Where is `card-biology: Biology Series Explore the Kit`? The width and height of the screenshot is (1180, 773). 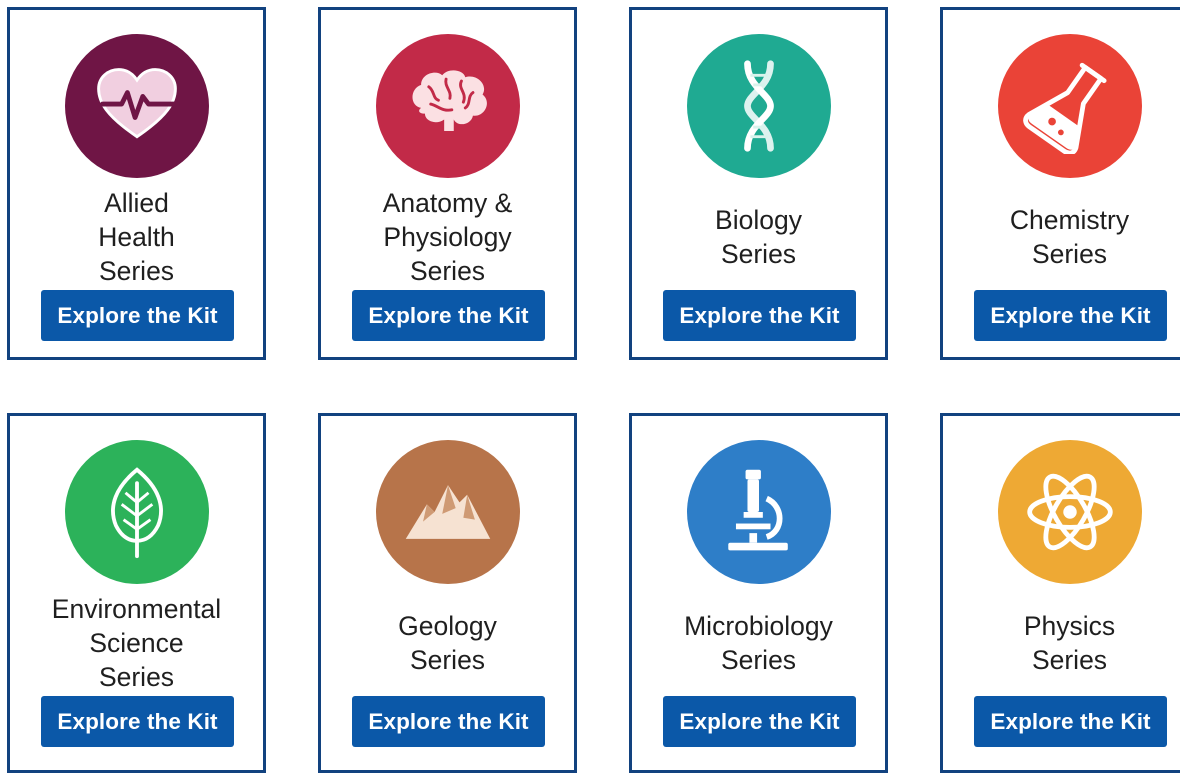
card-biology: Biology Series Explore the Kit is located at coordinates (758, 183).